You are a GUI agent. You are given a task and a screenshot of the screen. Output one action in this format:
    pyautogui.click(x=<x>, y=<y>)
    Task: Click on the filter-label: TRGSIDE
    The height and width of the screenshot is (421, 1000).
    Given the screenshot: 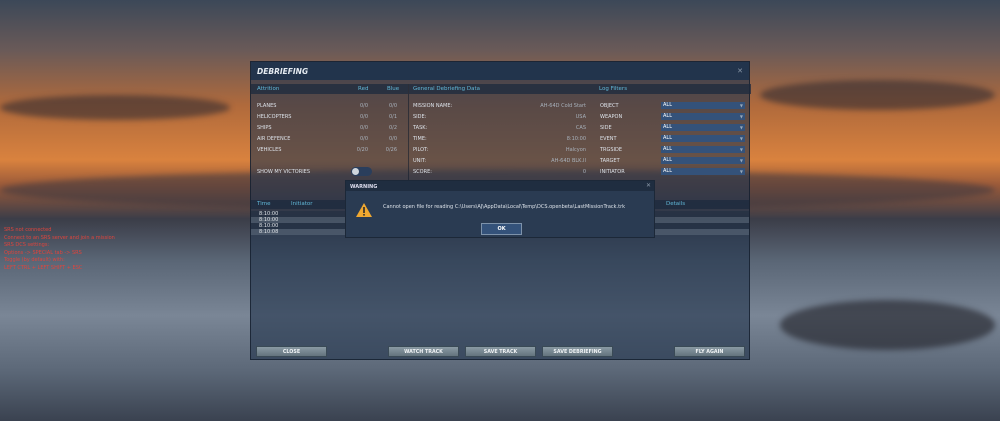 What is the action you would take?
    pyautogui.click(x=611, y=150)
    